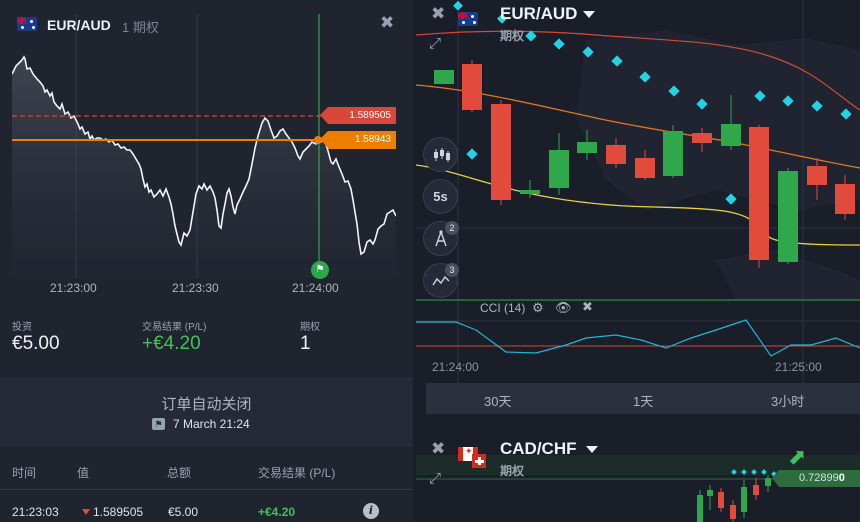 This screenshot has height=522, width=860. What do you see at coordinates (36, 343) in the screenshot?
I see `invest-value: €5.00` at bounding box center [36, 343].